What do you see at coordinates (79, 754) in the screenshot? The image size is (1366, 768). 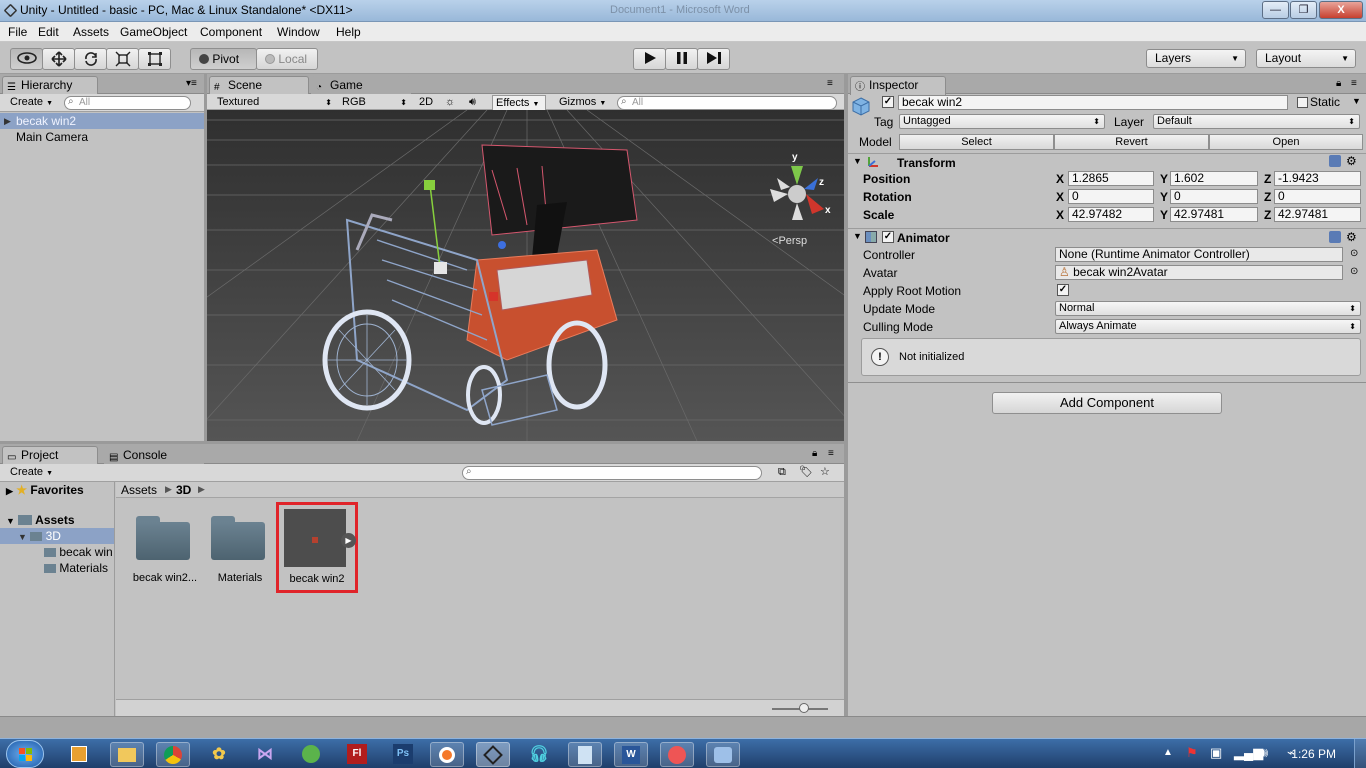 I see `taskbar-media-player` at bounding box center [79, 754].